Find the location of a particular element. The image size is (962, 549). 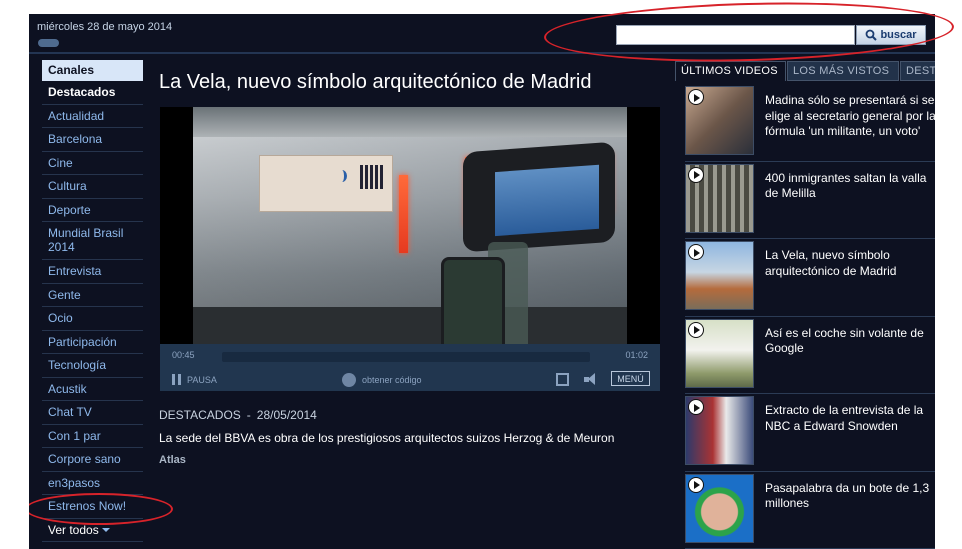

sidebar-item-mundial-brasil: Mundial Brasil 2014 is located at coordinates (92, 241).